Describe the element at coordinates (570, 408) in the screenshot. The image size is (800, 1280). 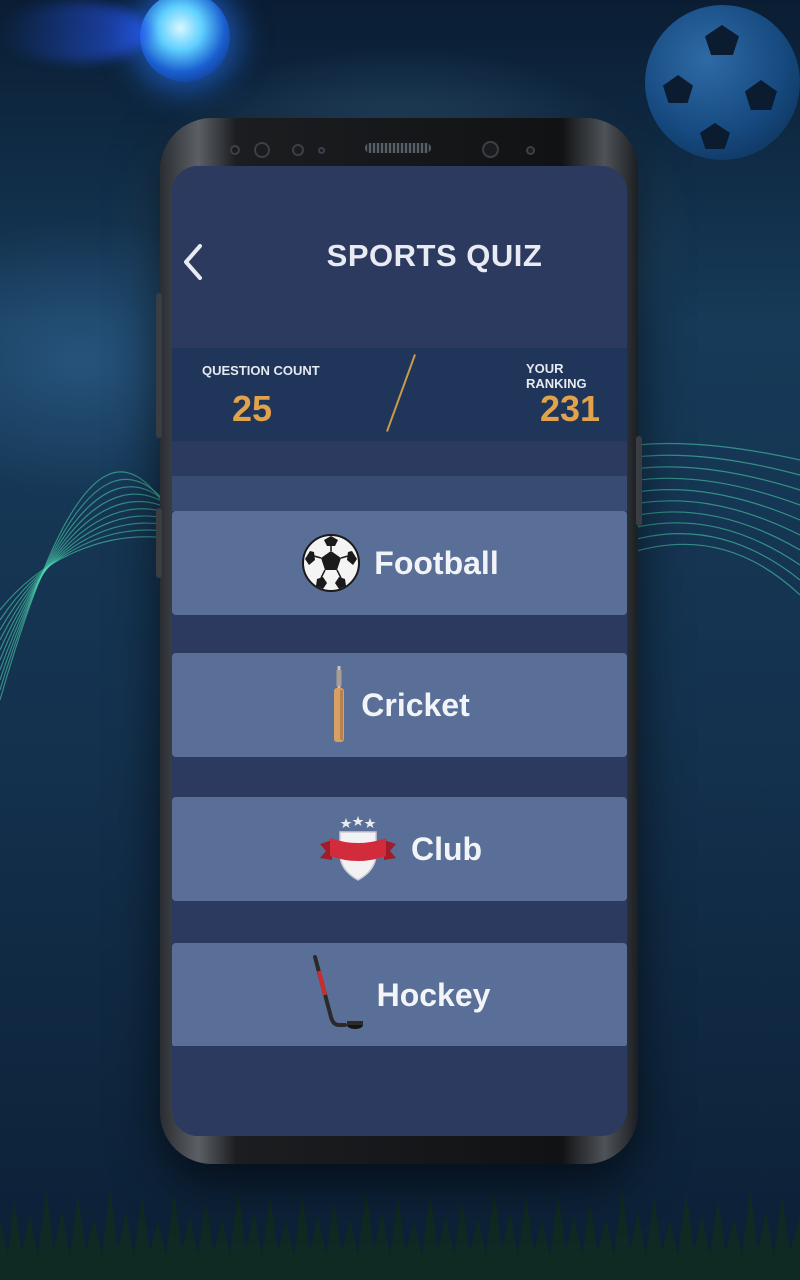
I see `ranking-value: 231` at that location.